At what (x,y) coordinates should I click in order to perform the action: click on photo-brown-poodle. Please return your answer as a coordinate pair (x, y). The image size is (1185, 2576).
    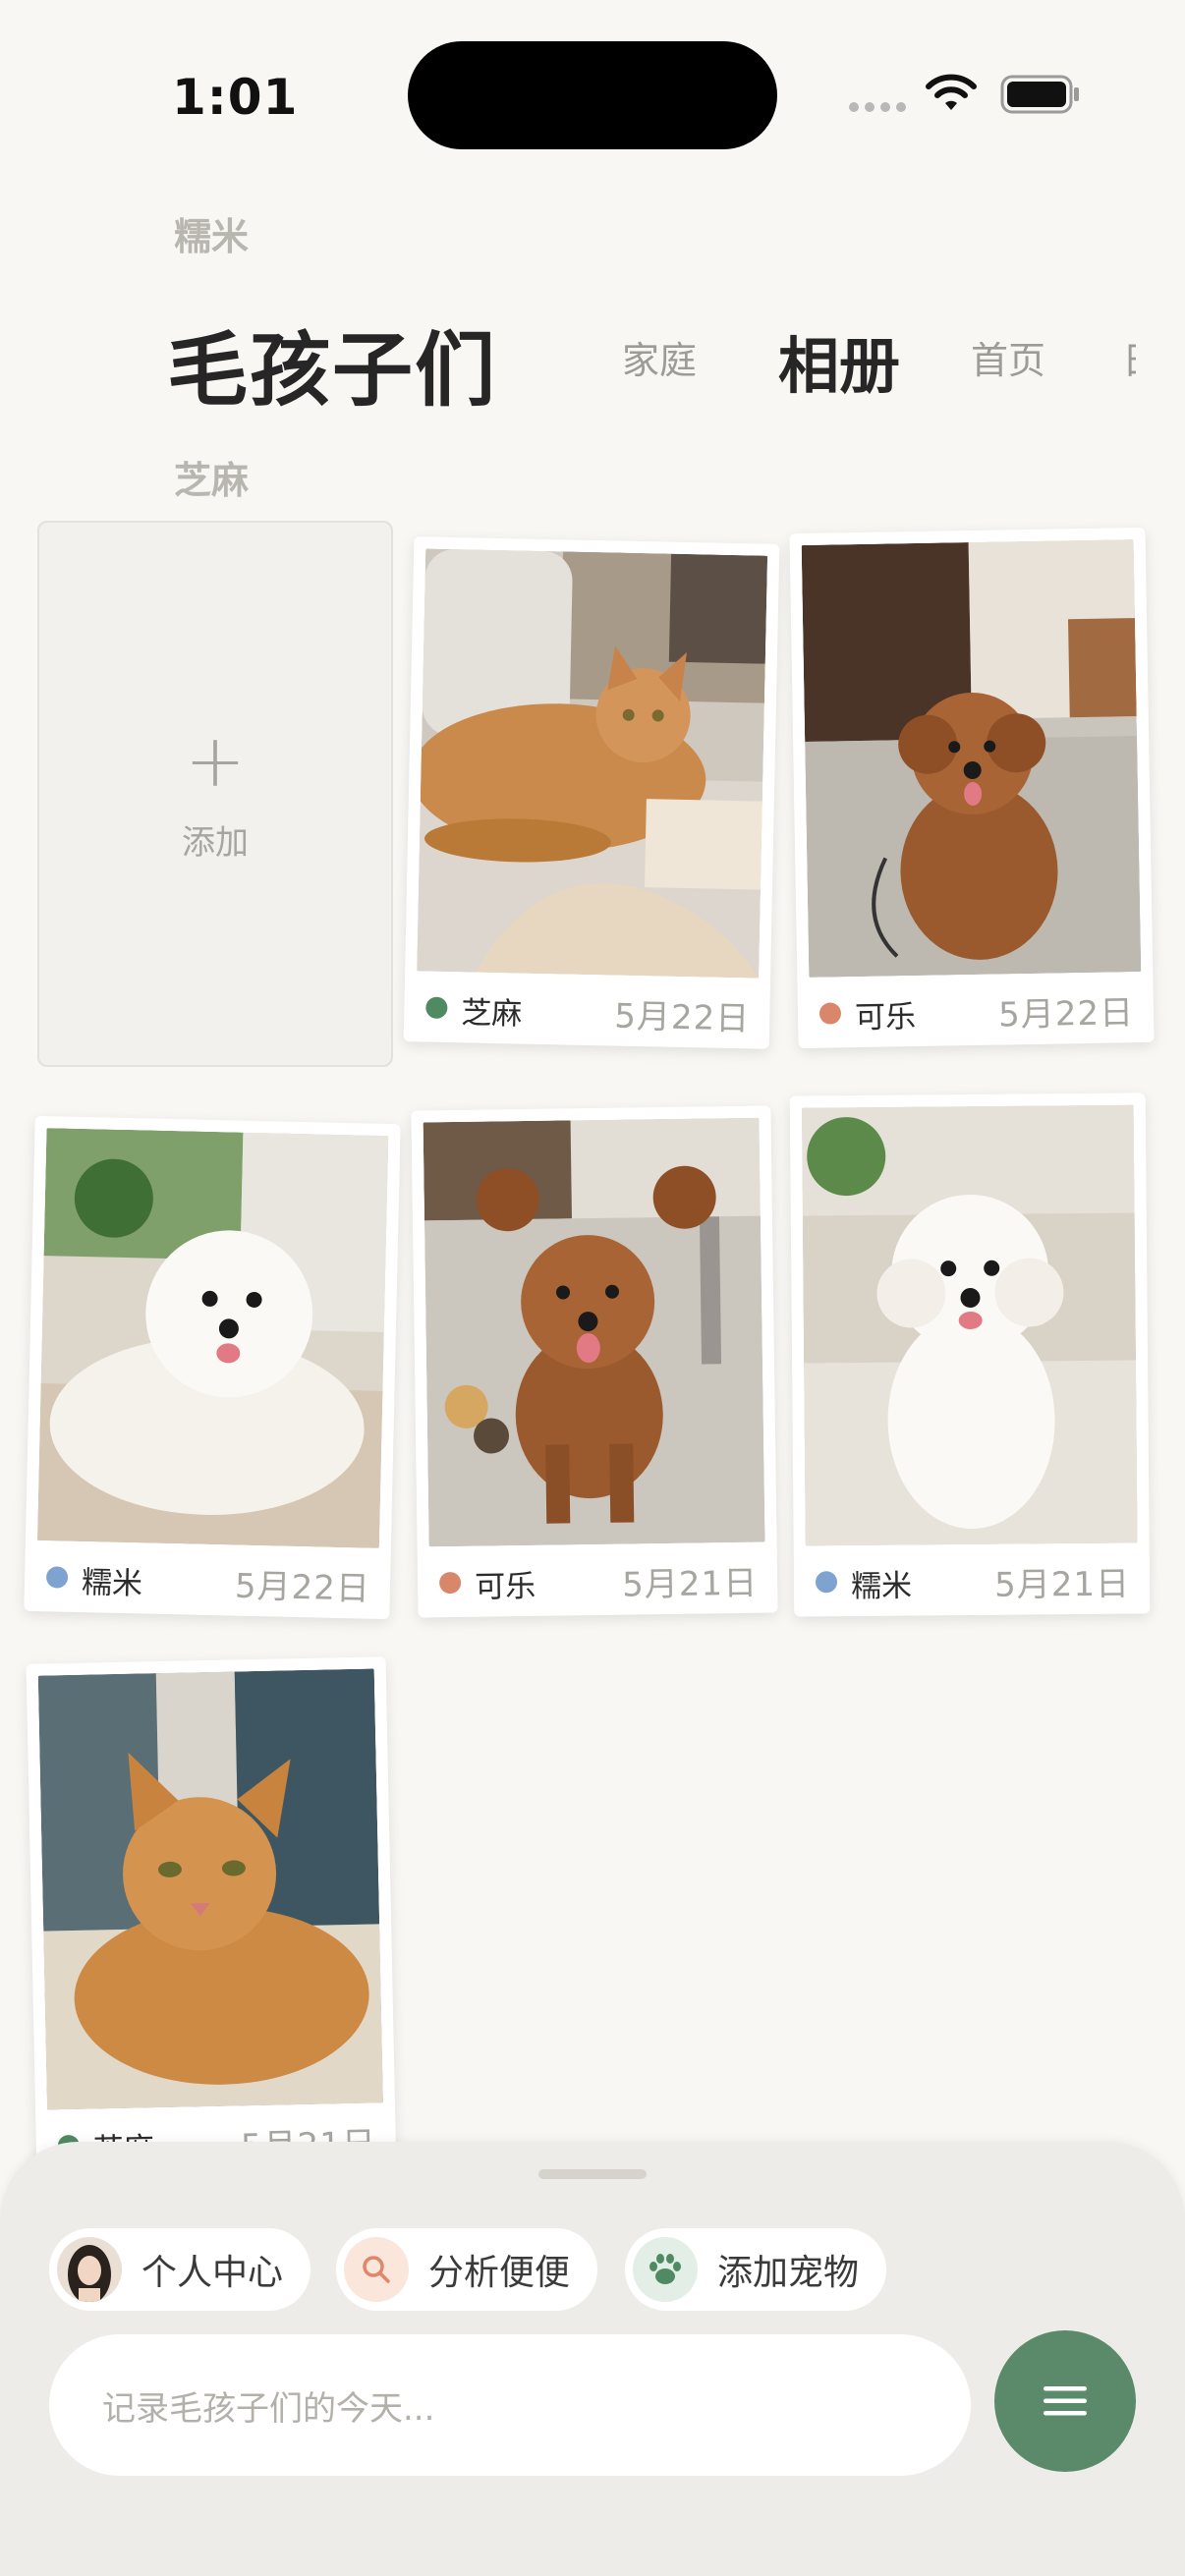
    Looking at the image, I should click on (972, 758).